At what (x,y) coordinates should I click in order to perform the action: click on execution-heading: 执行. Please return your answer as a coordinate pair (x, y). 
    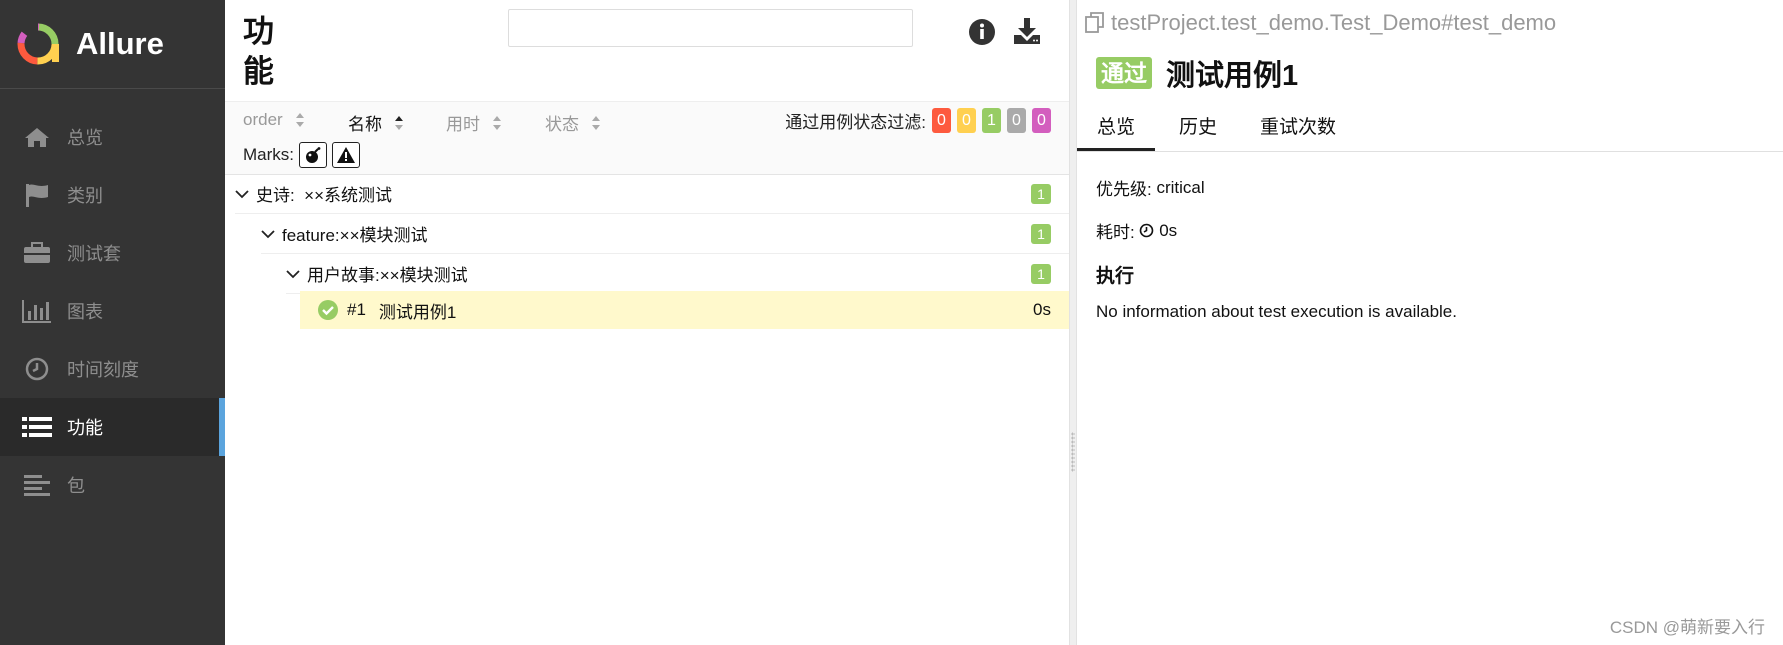
    Looking at the image, I should click on (1115, 276).